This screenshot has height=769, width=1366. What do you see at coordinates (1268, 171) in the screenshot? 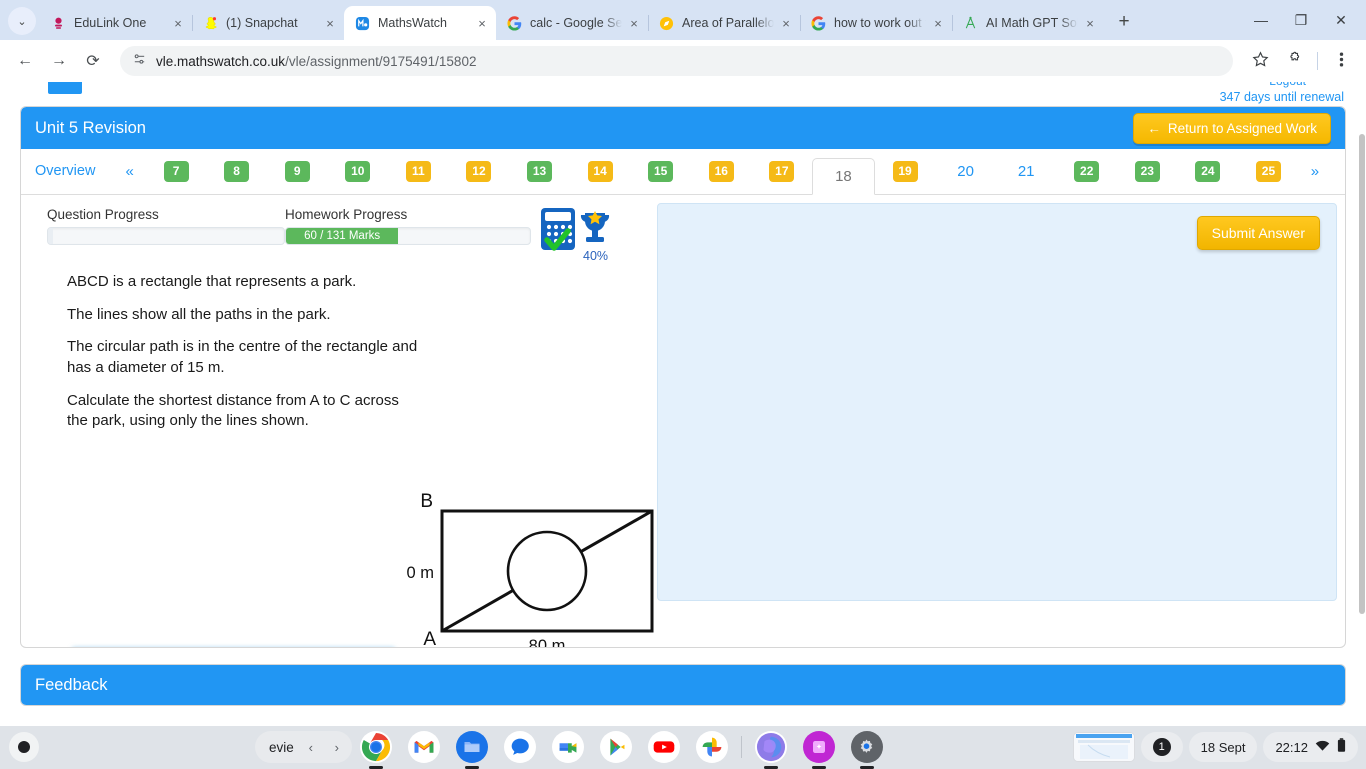
I see `question-tab-25: 25` at bounding box center [1268, 171].